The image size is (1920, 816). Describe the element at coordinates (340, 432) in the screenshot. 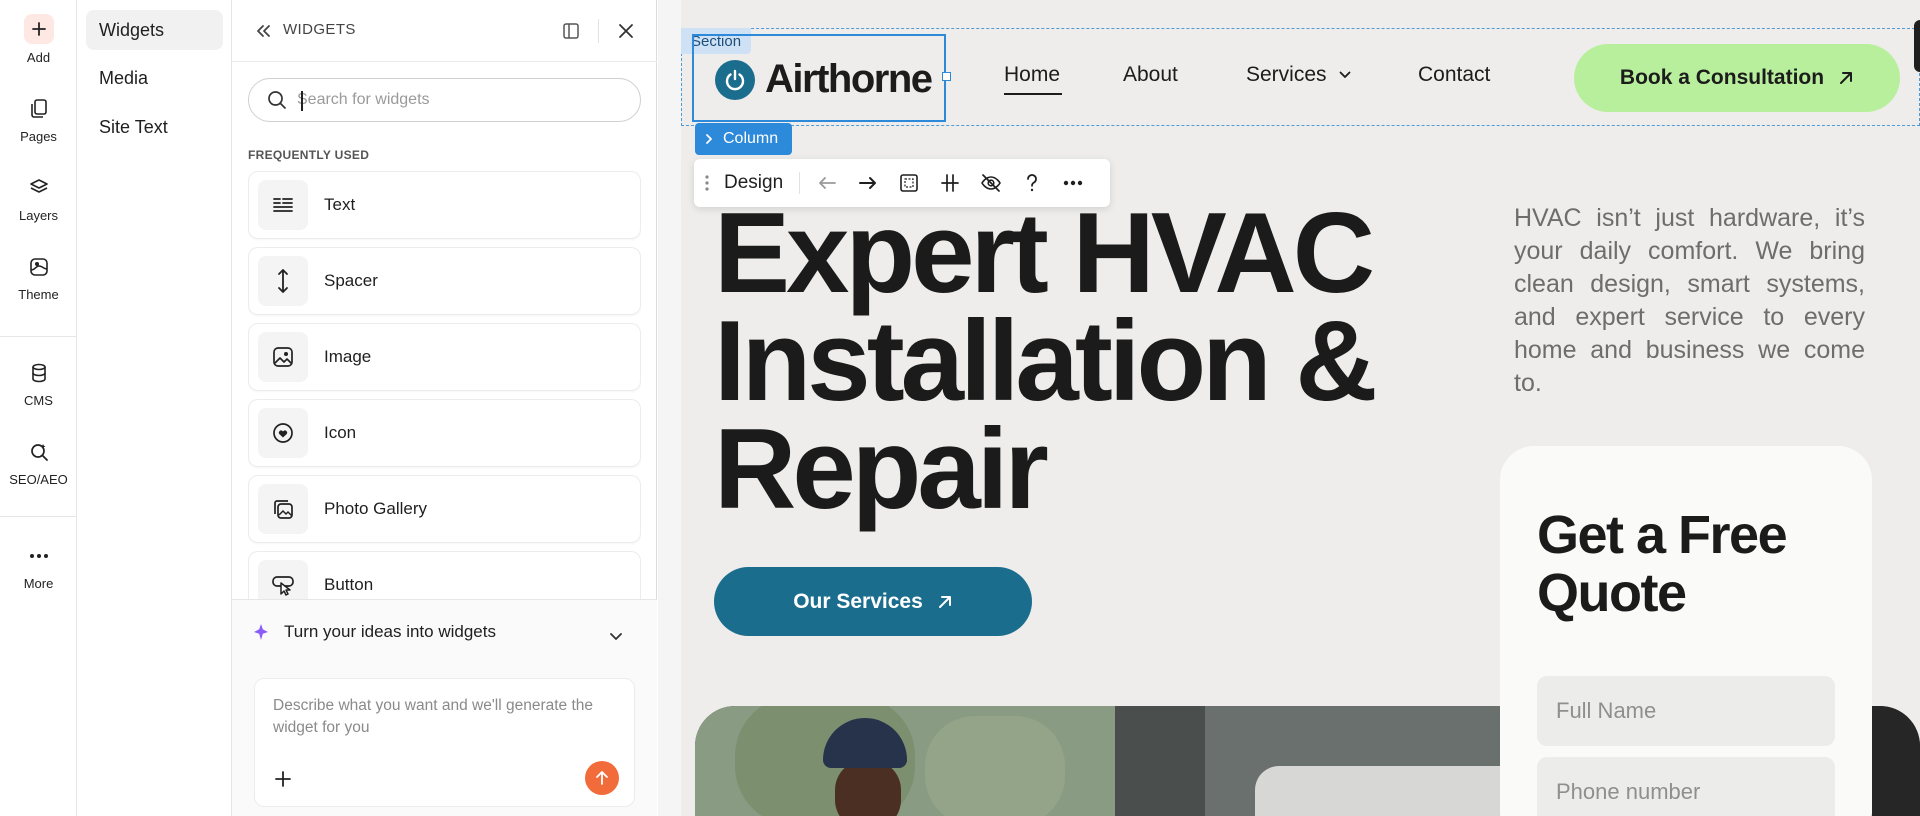

I see `widget-label: Icon` at that location.